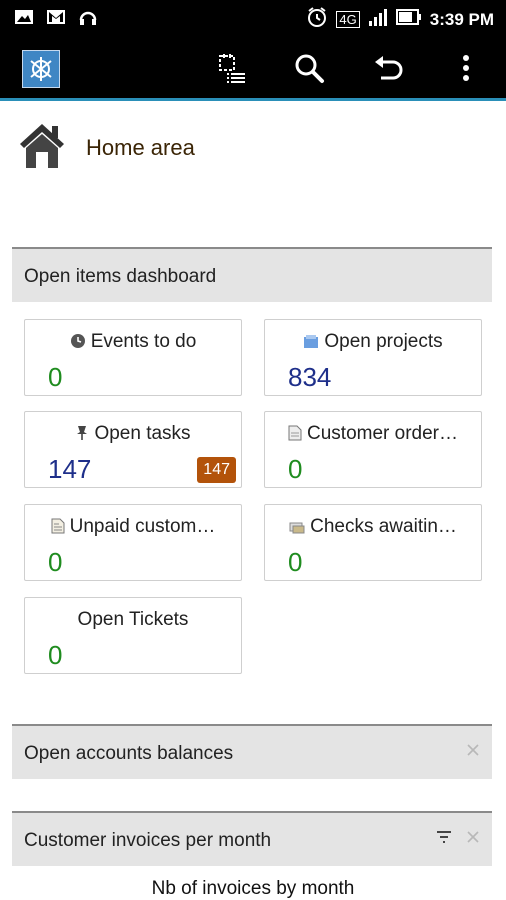 The width and height of the screenshot is (506, 900). I want to click on checks-icon, so click(297, 529).